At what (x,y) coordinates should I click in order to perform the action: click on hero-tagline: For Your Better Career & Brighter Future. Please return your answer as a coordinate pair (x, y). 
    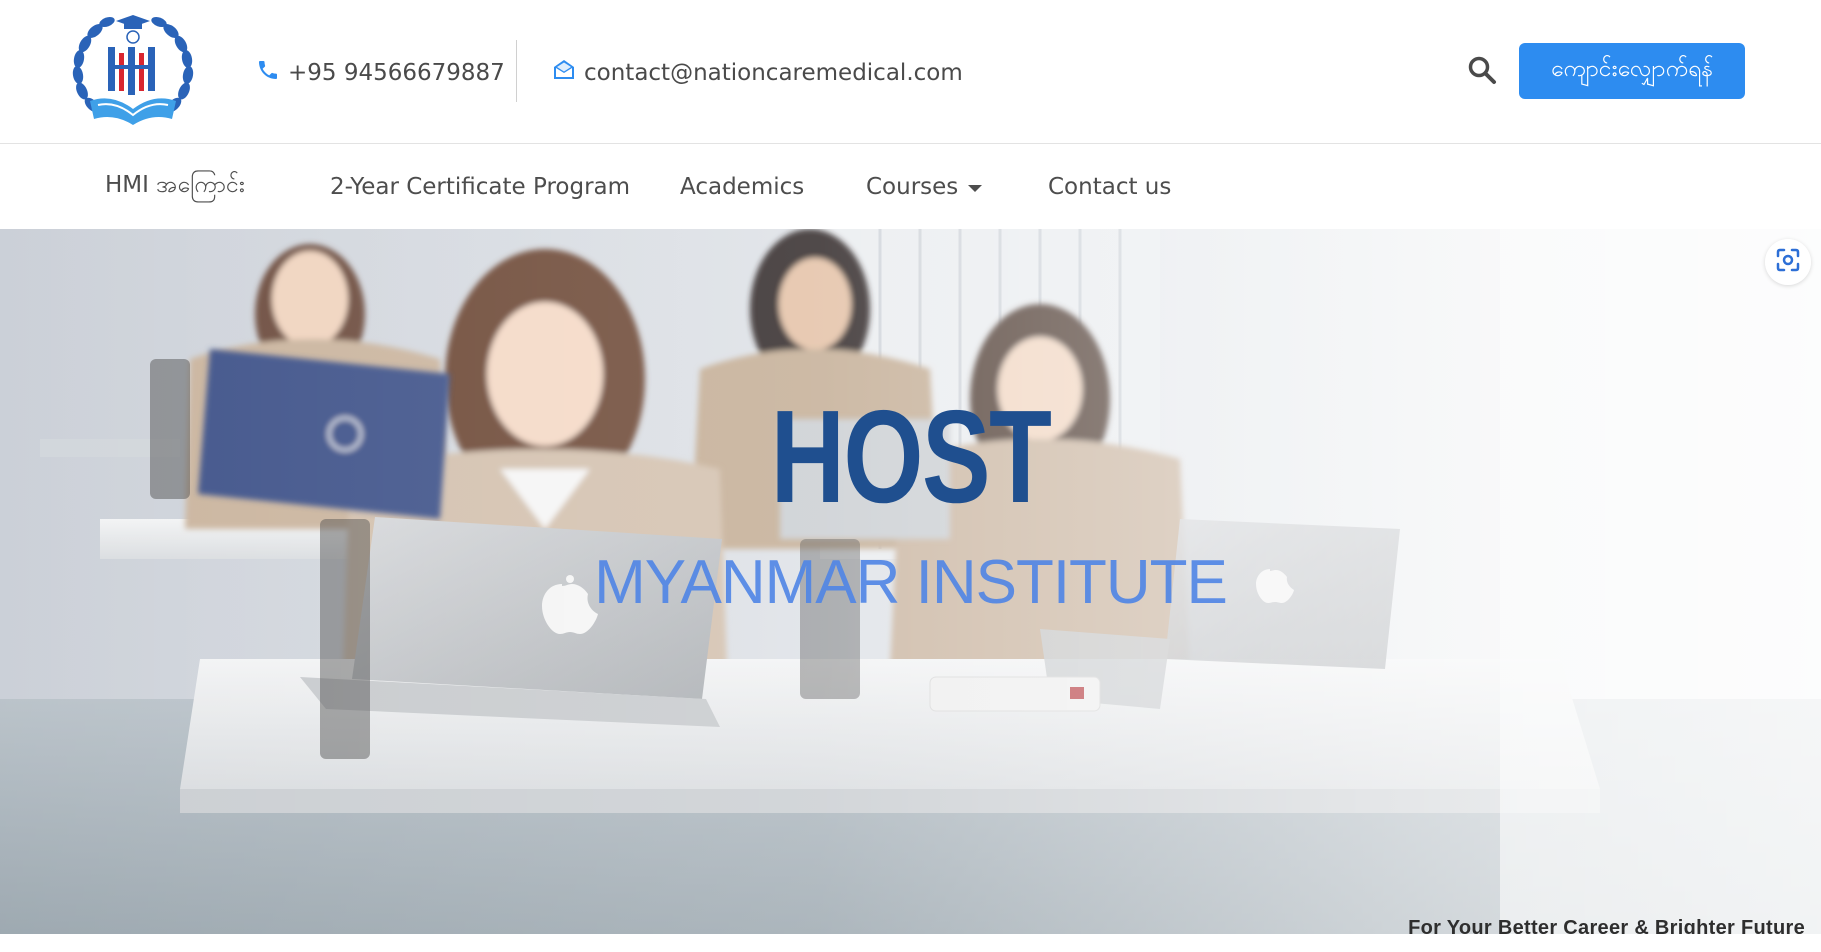
    Looking at the image, I should click on (1606, 925).